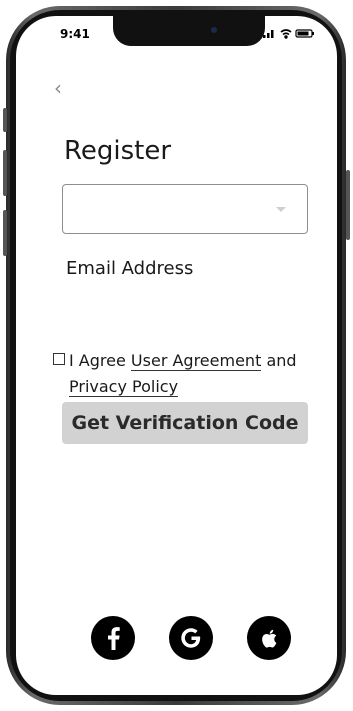 The height and width of the screenshot is (711, 353). Describe the element at coordinates (268, 34) in the screenshot. I see `signal-icon` at that location.